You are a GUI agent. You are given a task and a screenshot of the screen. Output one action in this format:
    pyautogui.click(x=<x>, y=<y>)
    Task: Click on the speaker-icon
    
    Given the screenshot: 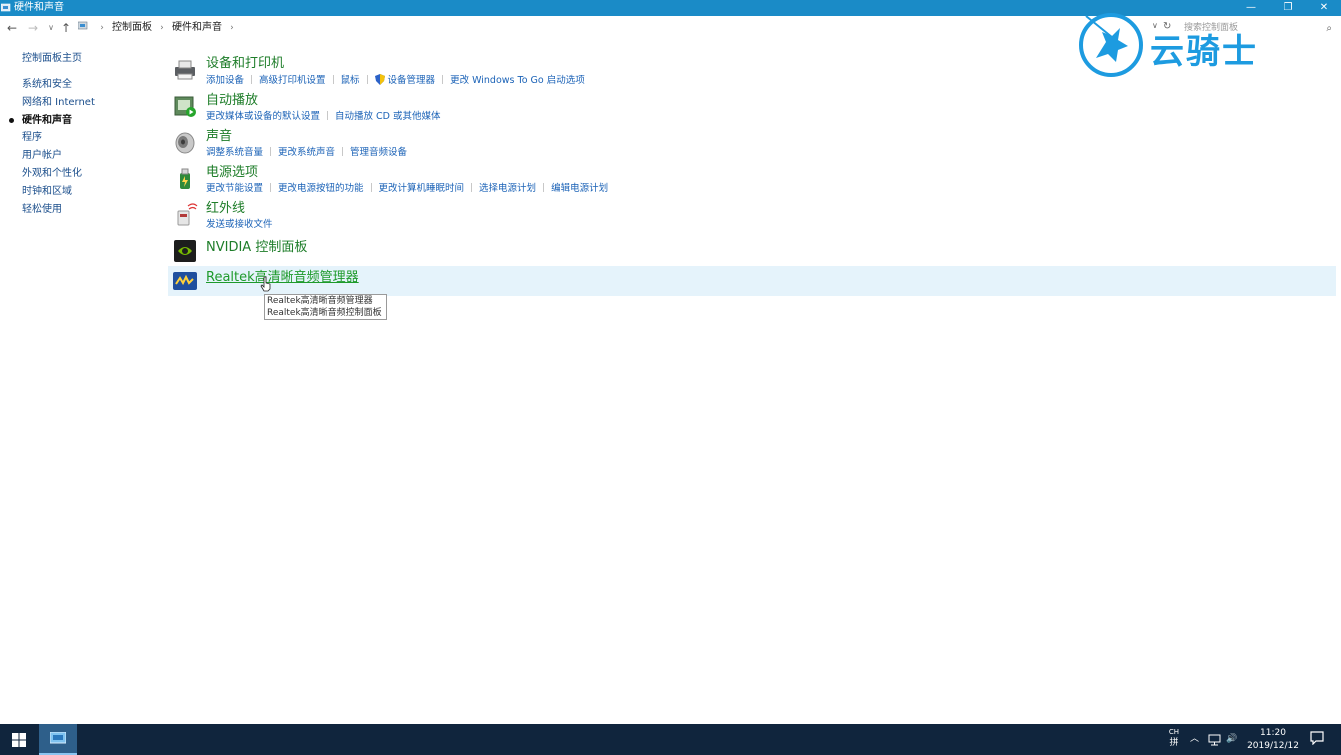 What is the action you would take?
    pyautogui.click(x=185, y=143)
    